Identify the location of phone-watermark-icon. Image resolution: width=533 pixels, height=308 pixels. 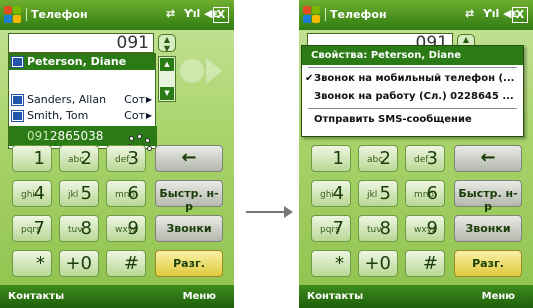
(201, 71).